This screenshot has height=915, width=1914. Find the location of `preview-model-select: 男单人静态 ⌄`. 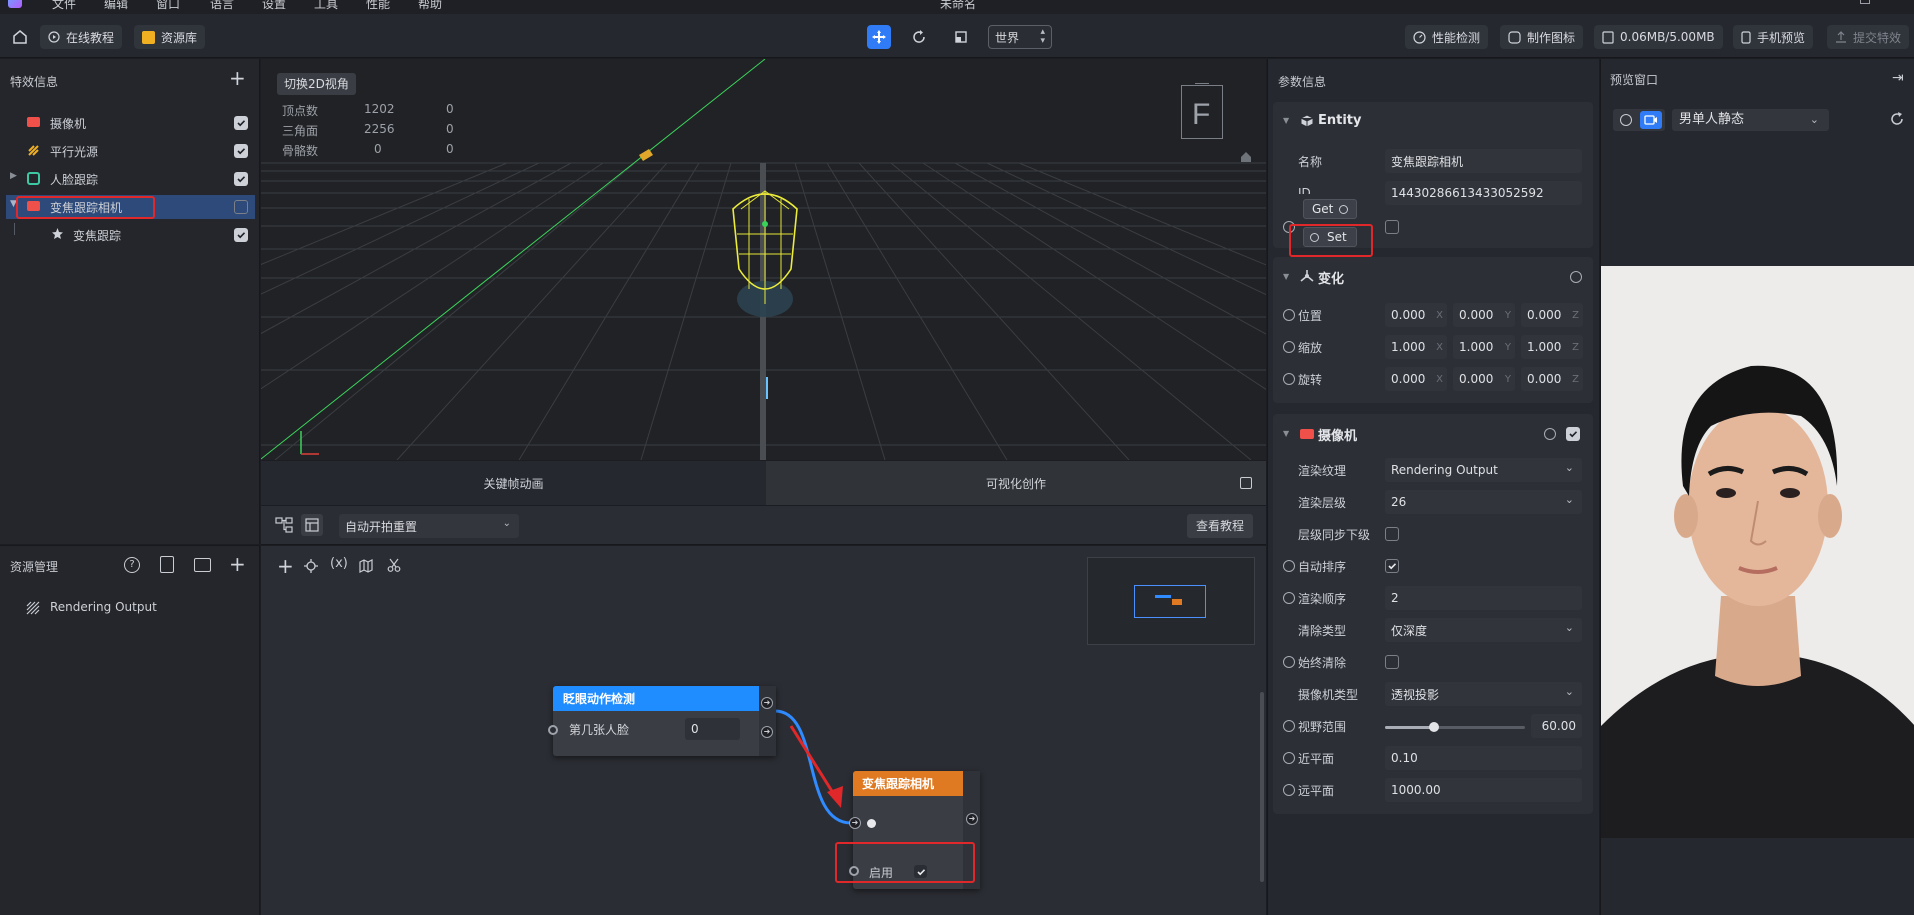

preview-model-select: 男单人静态 ⌄ is located at coordinates (1750, 120).